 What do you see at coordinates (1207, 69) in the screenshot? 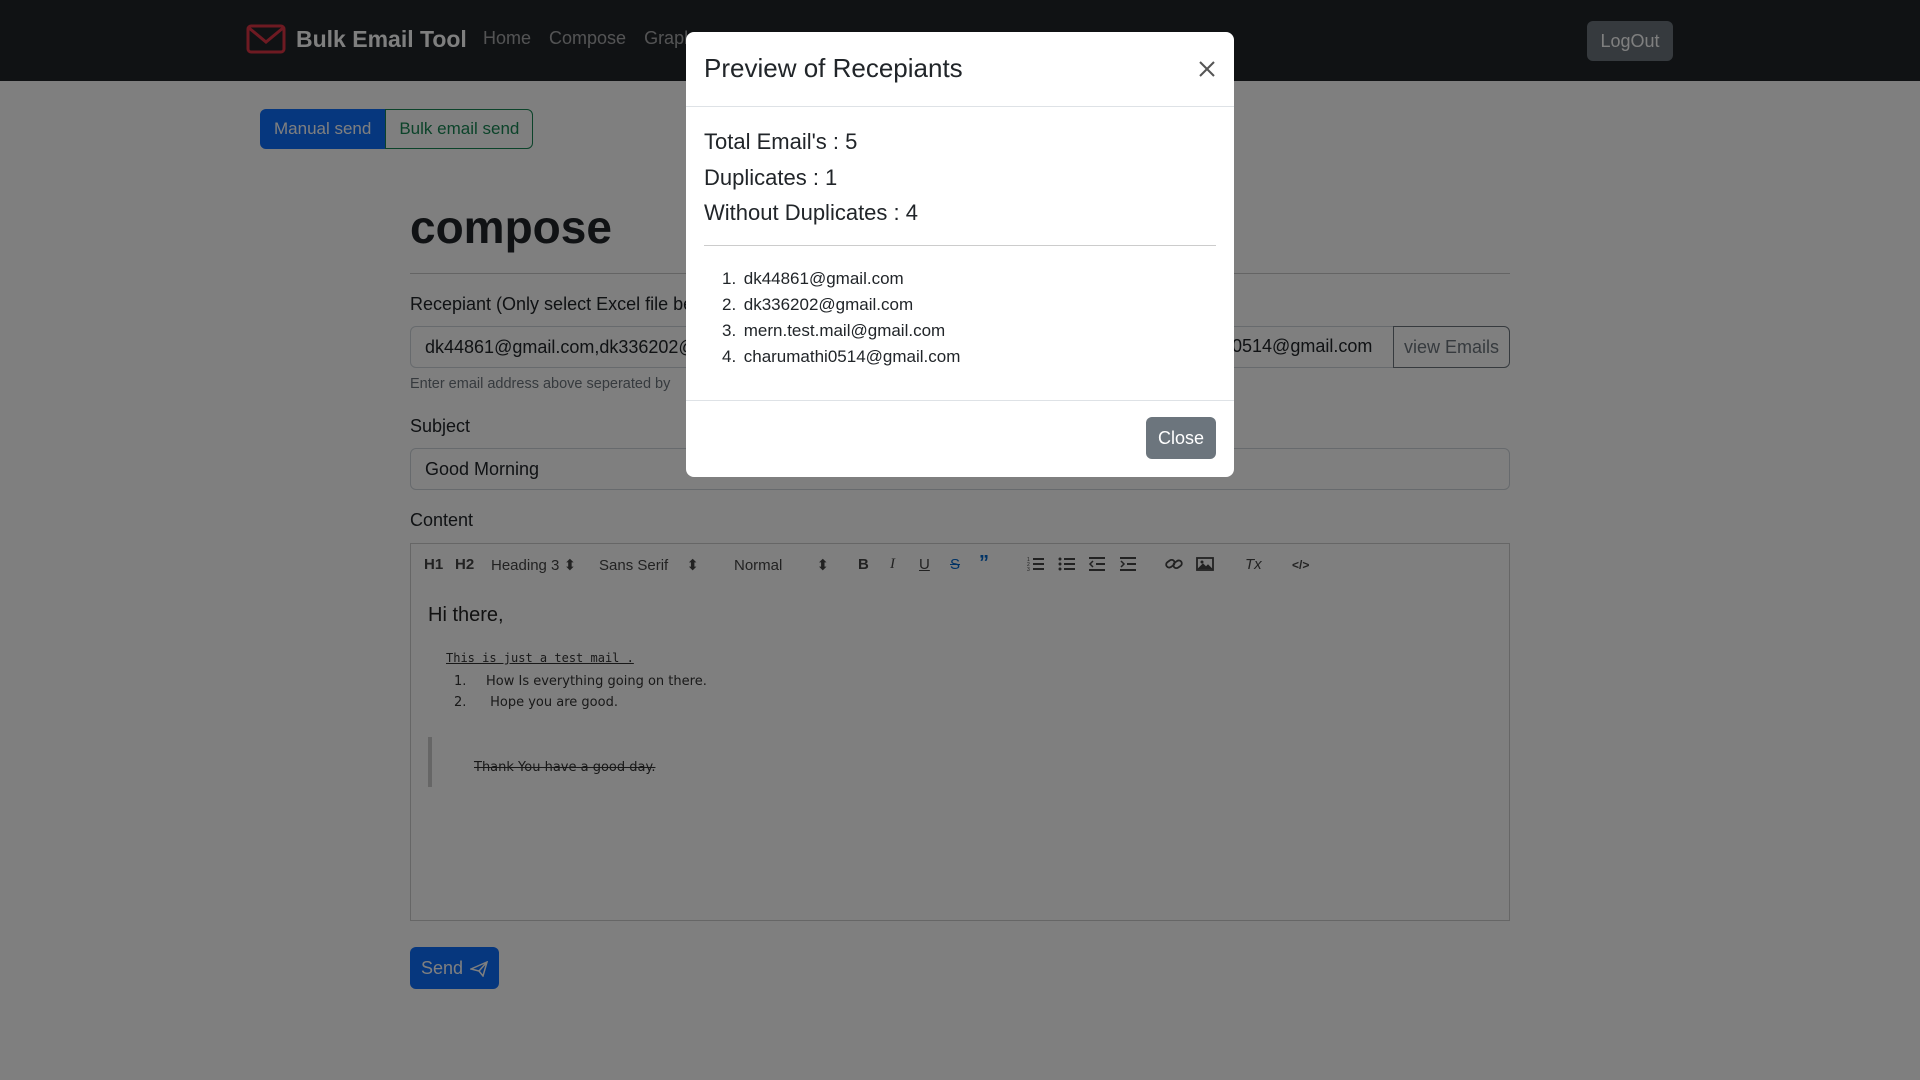
I see `close-icon` at bounding box center [1207, 69].